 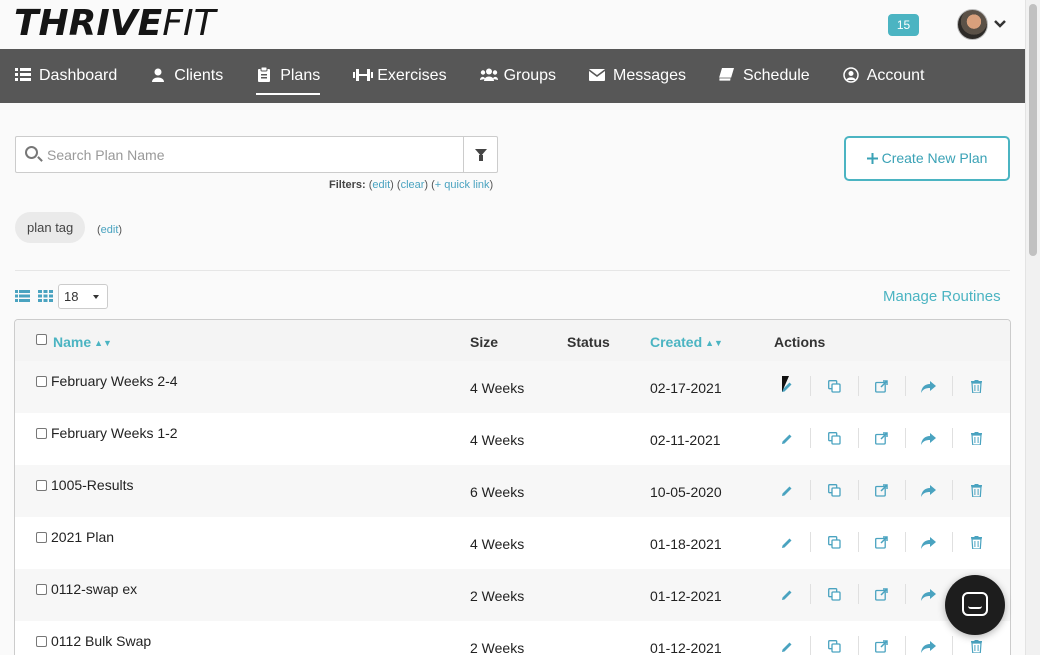 What do you see at coordinates (975, 605) in the screenshot?
I see `chat-launcher-button` at bounding box center [975, 605].